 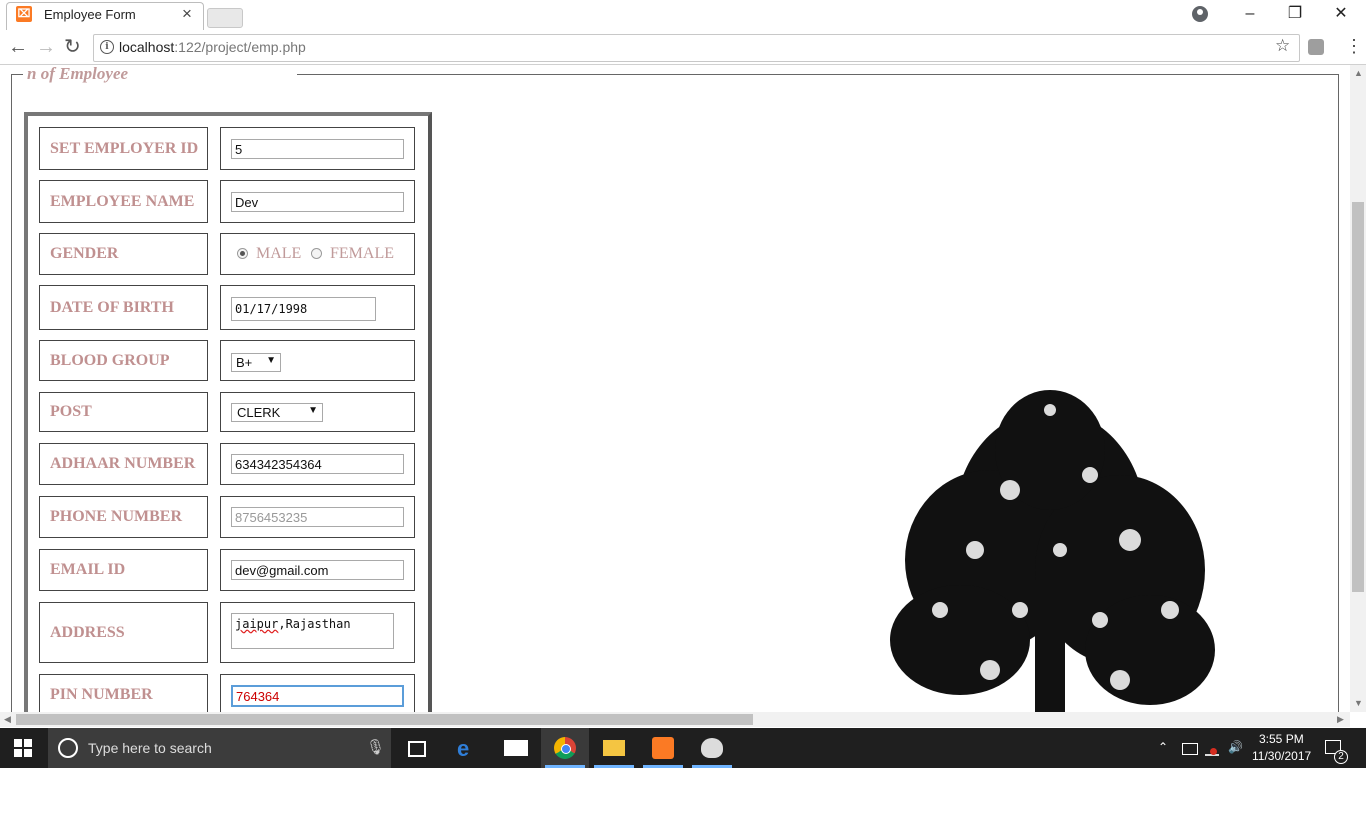 I want to click on employee-name-input: Dev, so click(x=317, y=202).